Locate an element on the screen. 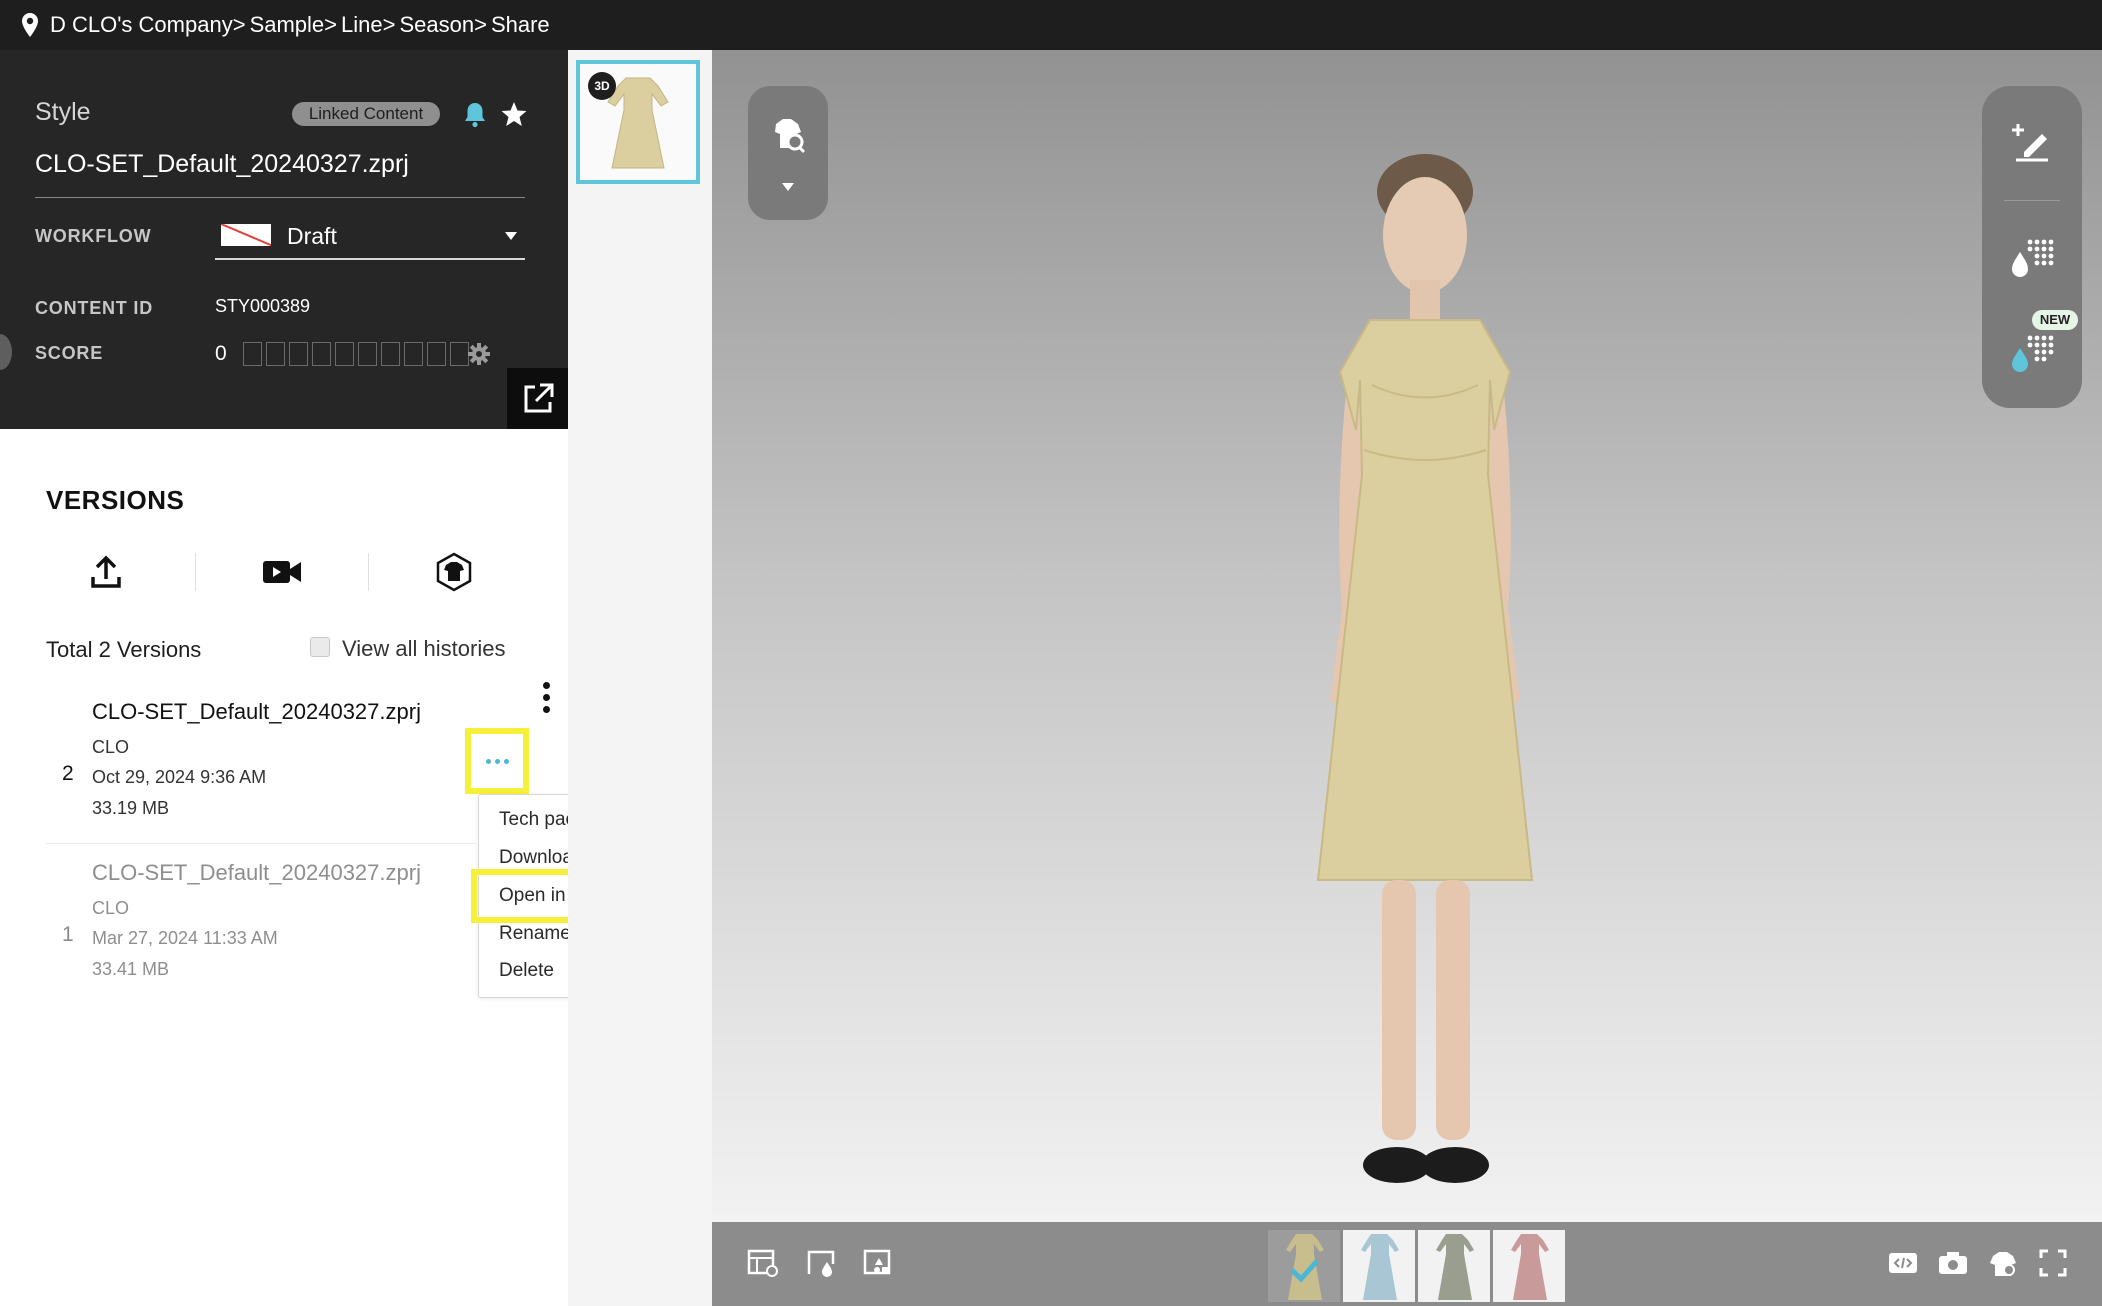 The height and width of the screenshot is (1306, 2102). garment-3d-button is located at coordinates (454, 572).